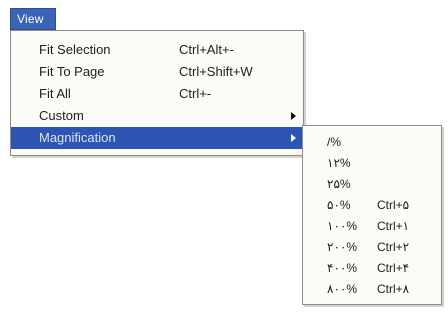 The image size is (448, 319). What do you see at coordinates (75, 49) in the screenshot?
I see `menu-item-label: Fit Selection` at bounding box center [75, 49].